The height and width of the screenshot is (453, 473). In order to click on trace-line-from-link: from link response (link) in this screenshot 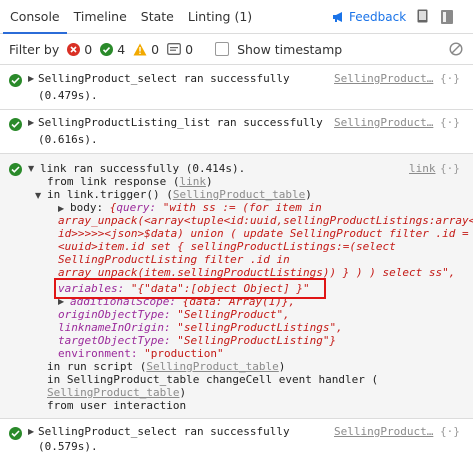, I will do `click(130, 181)`.